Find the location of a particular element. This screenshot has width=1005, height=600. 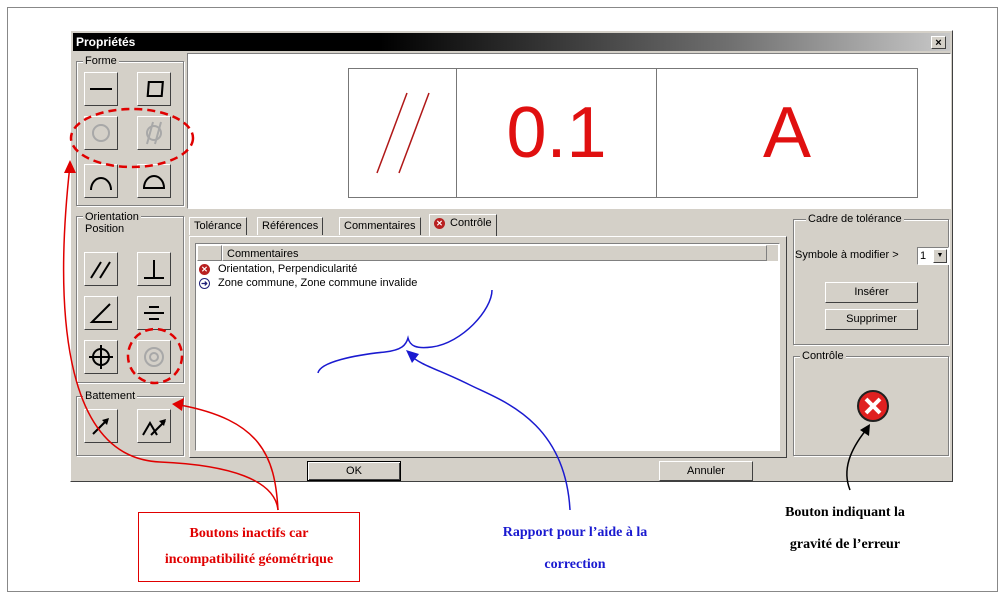

line-profile-button is located at coordinates (101, 181).